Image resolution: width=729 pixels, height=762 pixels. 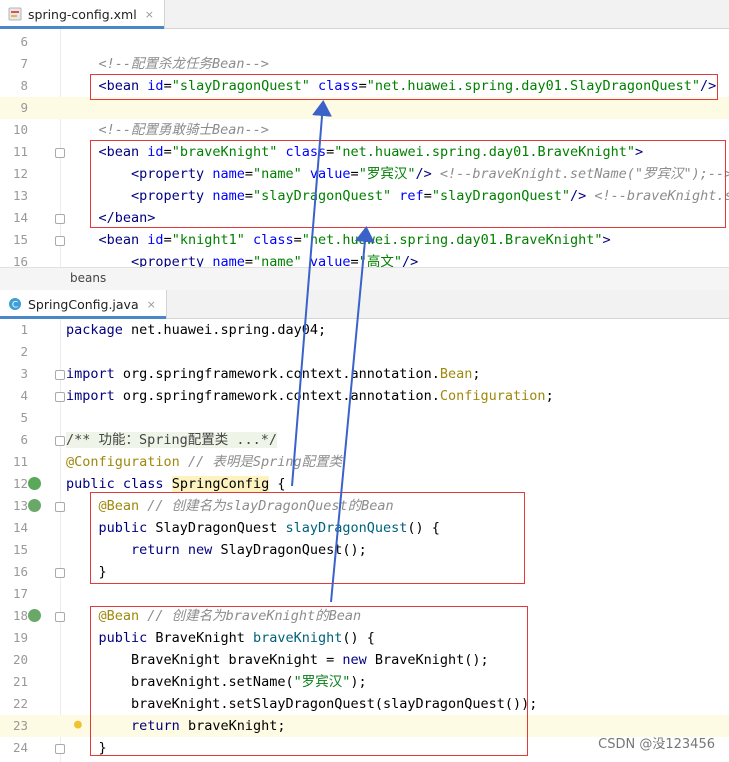 What do you see at coordinates (20, 747) in the screenshot?
I see `line-number: 24` at bounding box center [20, 747].